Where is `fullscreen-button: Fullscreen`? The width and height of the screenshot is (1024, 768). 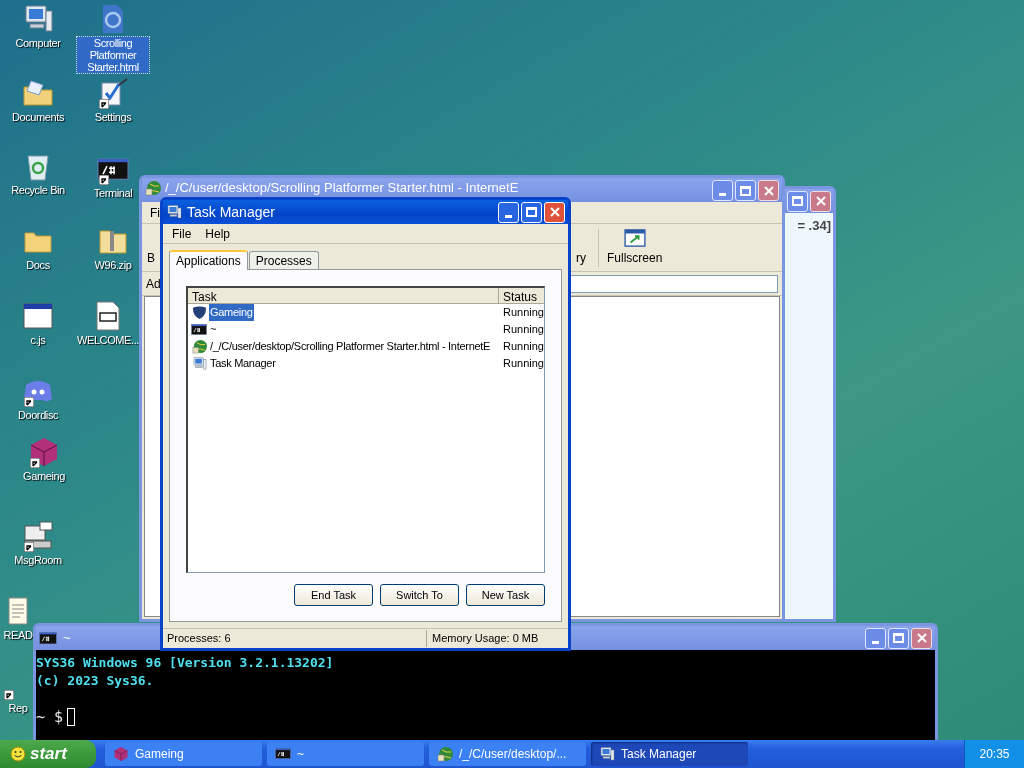 fullscreen-button: Fullscreen is located at coordinates (630, 248).